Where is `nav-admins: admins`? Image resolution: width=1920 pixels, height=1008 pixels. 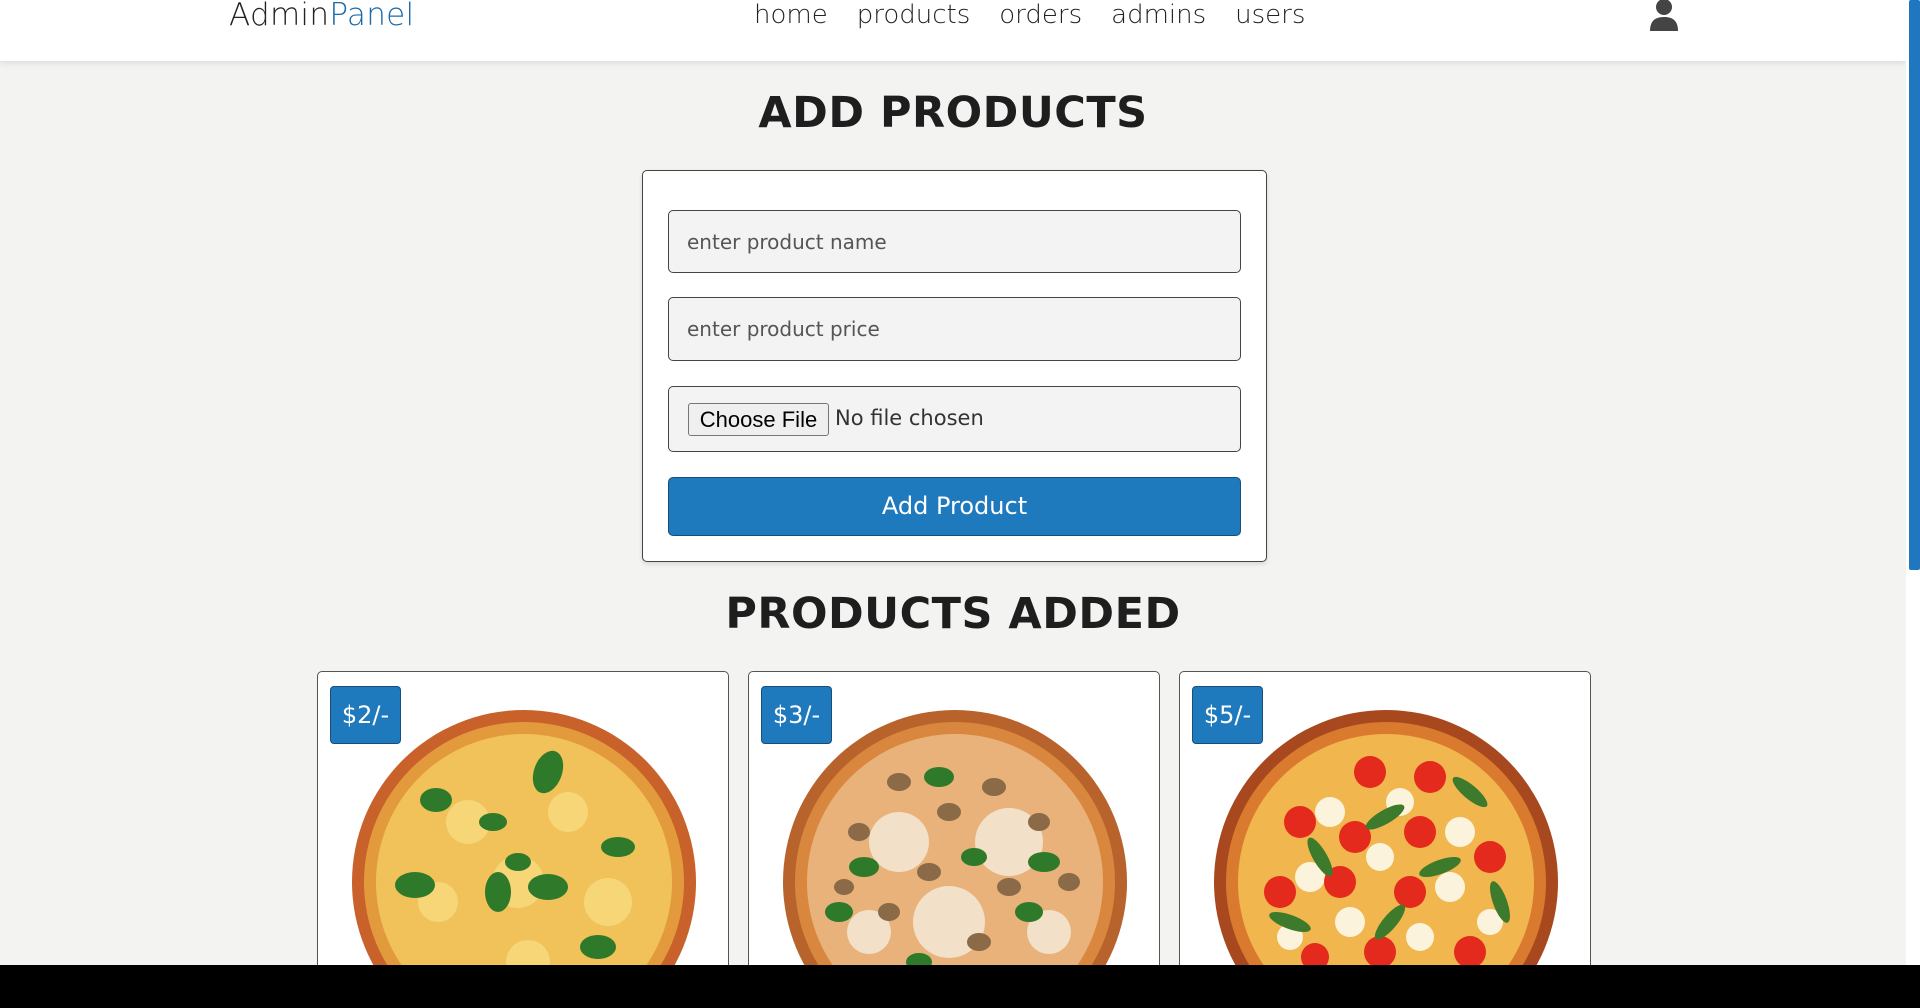 nav-admins: admins is located at coordinates (1158, 17).